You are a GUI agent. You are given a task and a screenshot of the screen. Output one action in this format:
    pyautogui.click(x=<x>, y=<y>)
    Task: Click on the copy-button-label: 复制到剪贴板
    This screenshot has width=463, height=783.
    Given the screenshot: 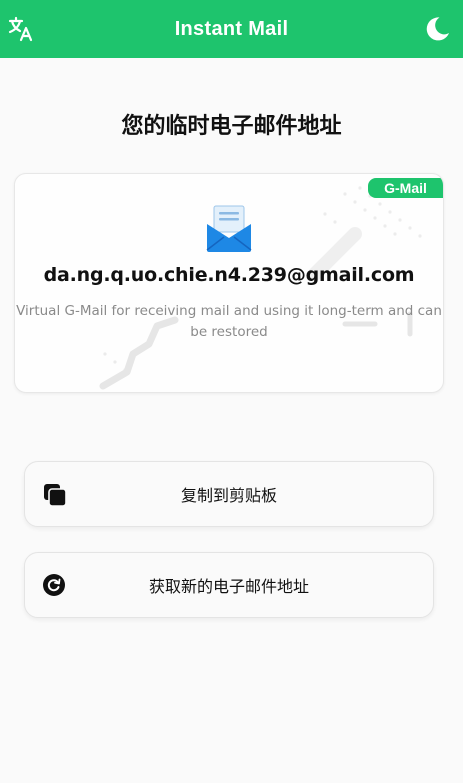 What is the action you would take?
    pyautogui.click(x=228, y=495)
    